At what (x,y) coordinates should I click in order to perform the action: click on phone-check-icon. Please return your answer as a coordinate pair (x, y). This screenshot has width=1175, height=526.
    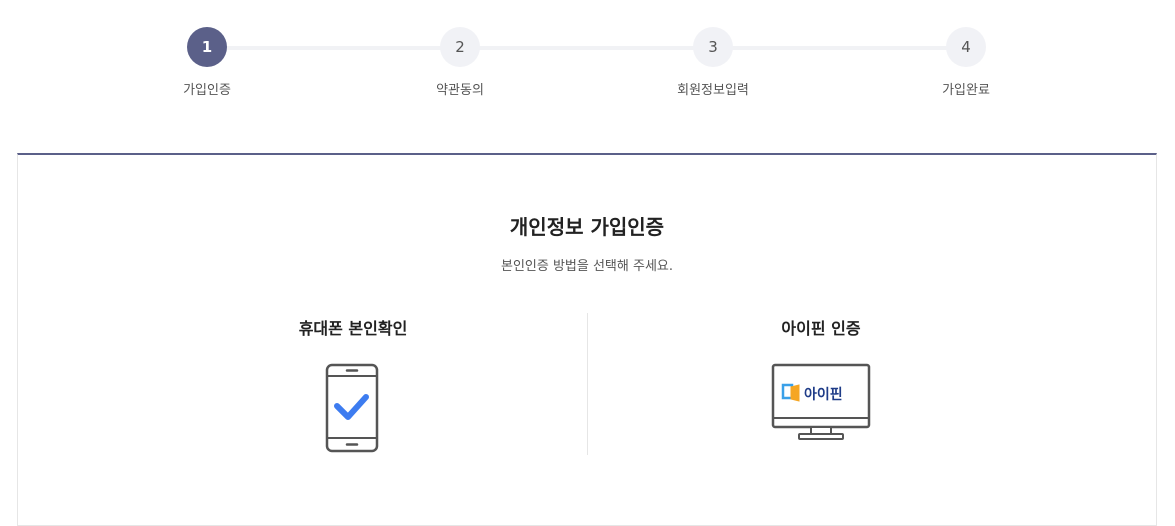
    Looking at the image, I should click on (353, 411).